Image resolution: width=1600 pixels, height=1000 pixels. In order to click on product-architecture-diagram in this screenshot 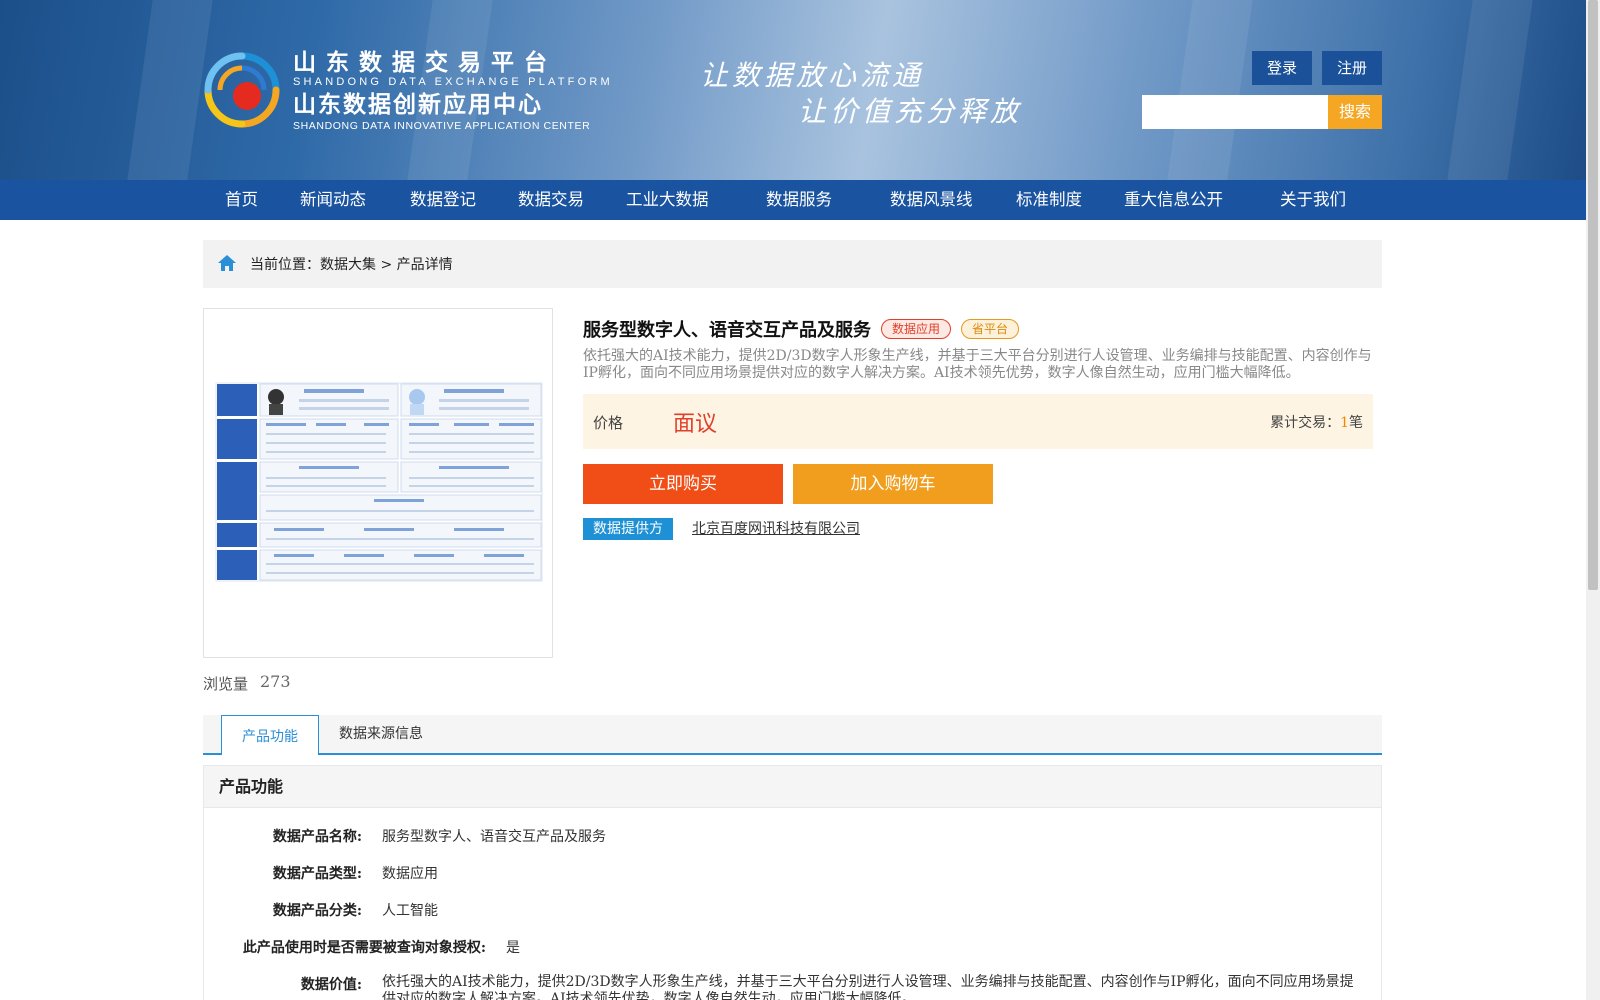, I will do `click(379, 482)`.